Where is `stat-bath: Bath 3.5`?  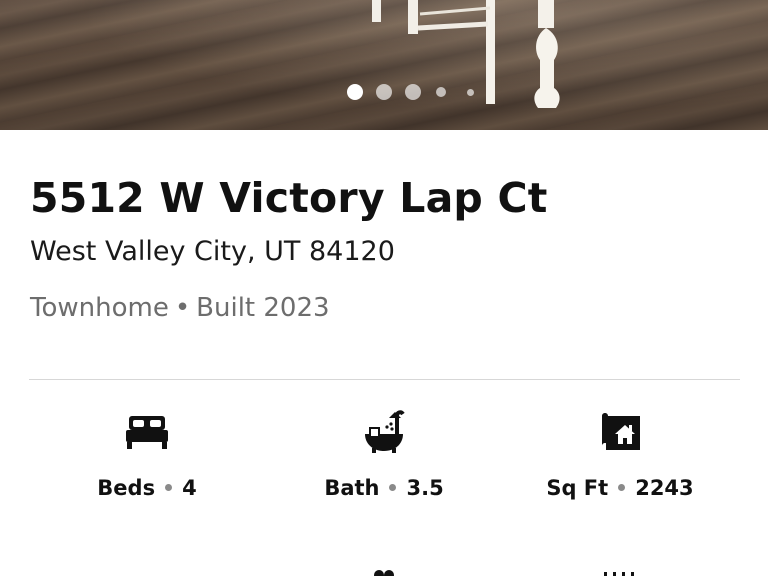 stat-bath: Bath 3.5 is located at coordinates (384, 454).